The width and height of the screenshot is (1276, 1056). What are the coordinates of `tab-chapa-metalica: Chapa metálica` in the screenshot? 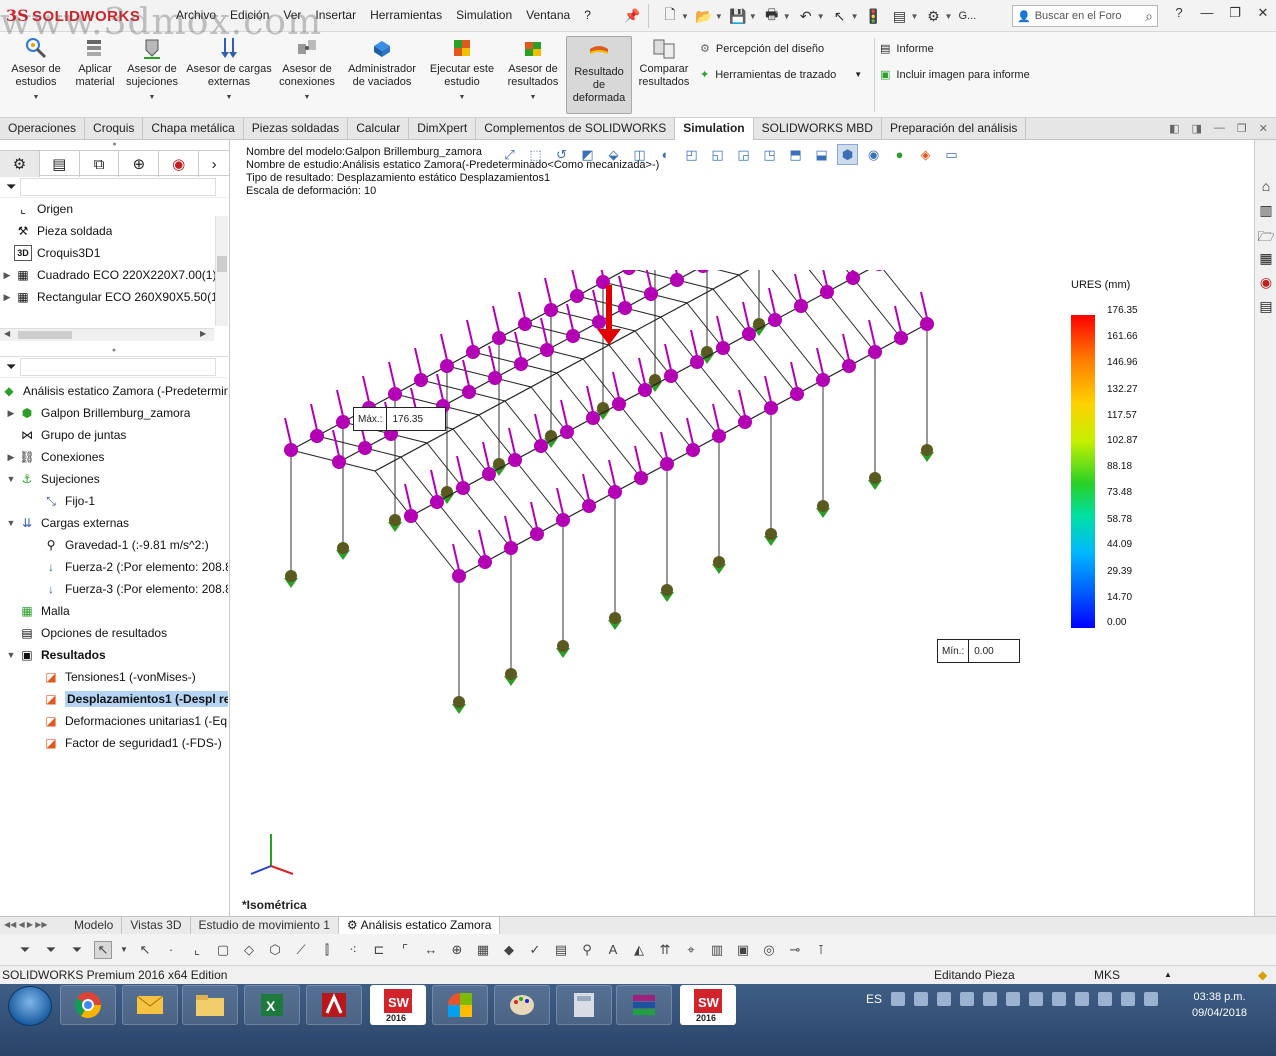 It's located at (193, 129).